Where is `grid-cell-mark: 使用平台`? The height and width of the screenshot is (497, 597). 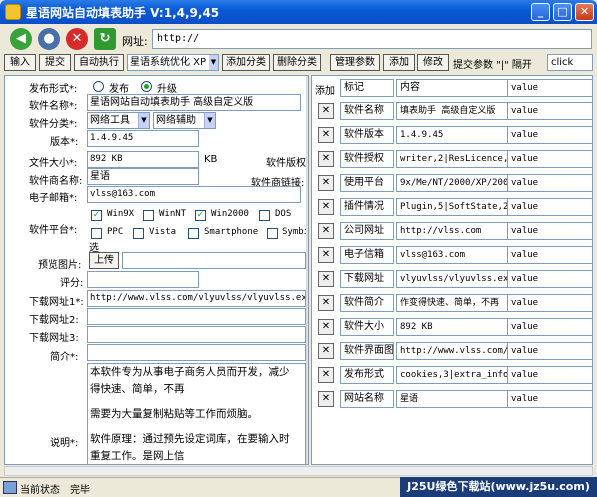 grid-cell-mark: 使用平台 is located at coordinates (367, 183).